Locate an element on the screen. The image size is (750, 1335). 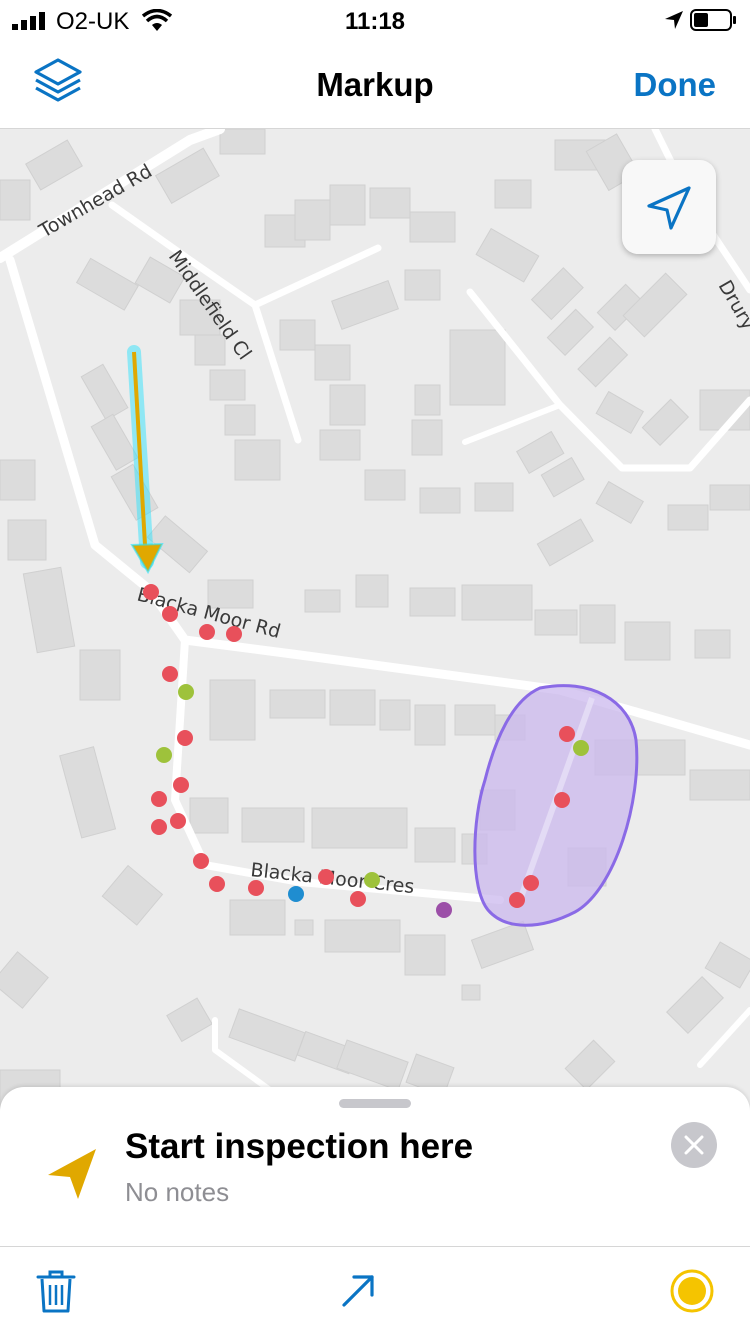
navigation-arrow-icon is located at coordinates (669, 208).